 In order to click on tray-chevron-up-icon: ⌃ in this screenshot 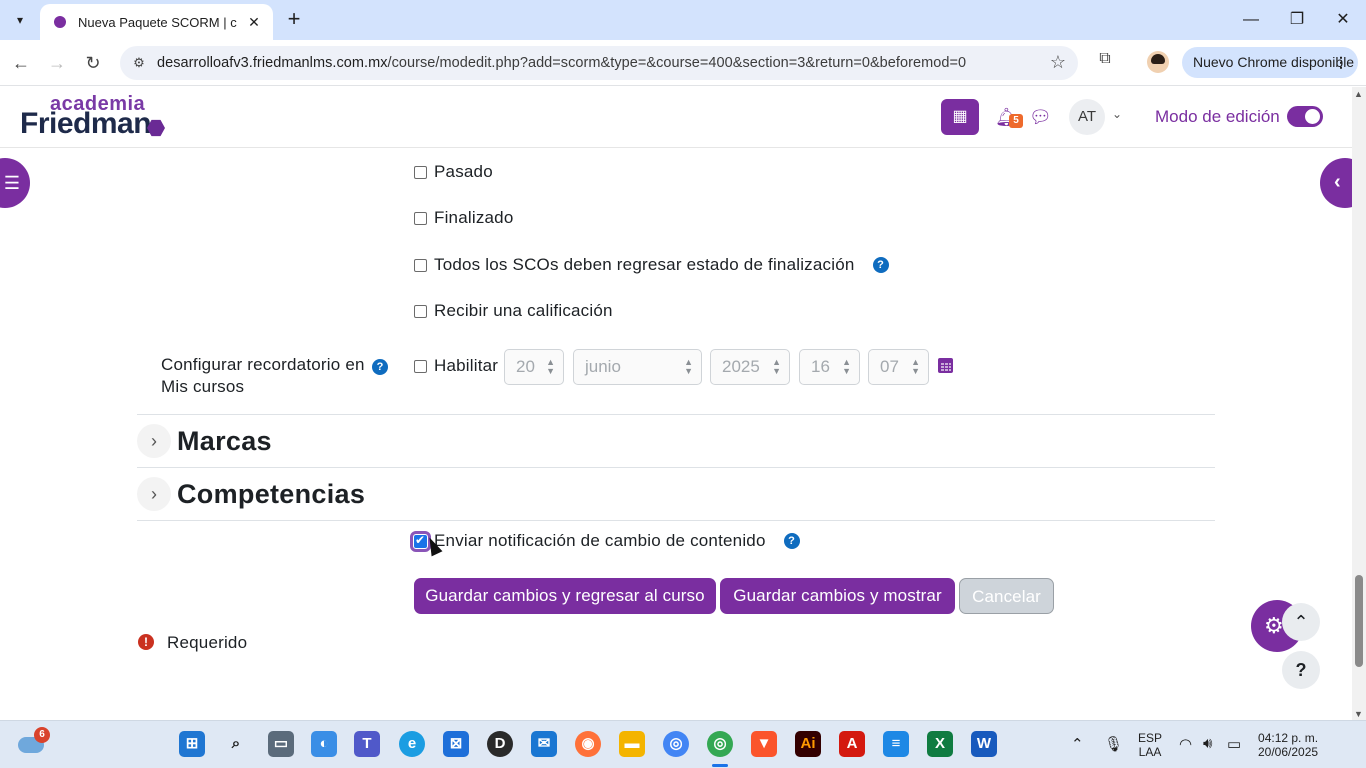, I will do `click(1077, 744)`.